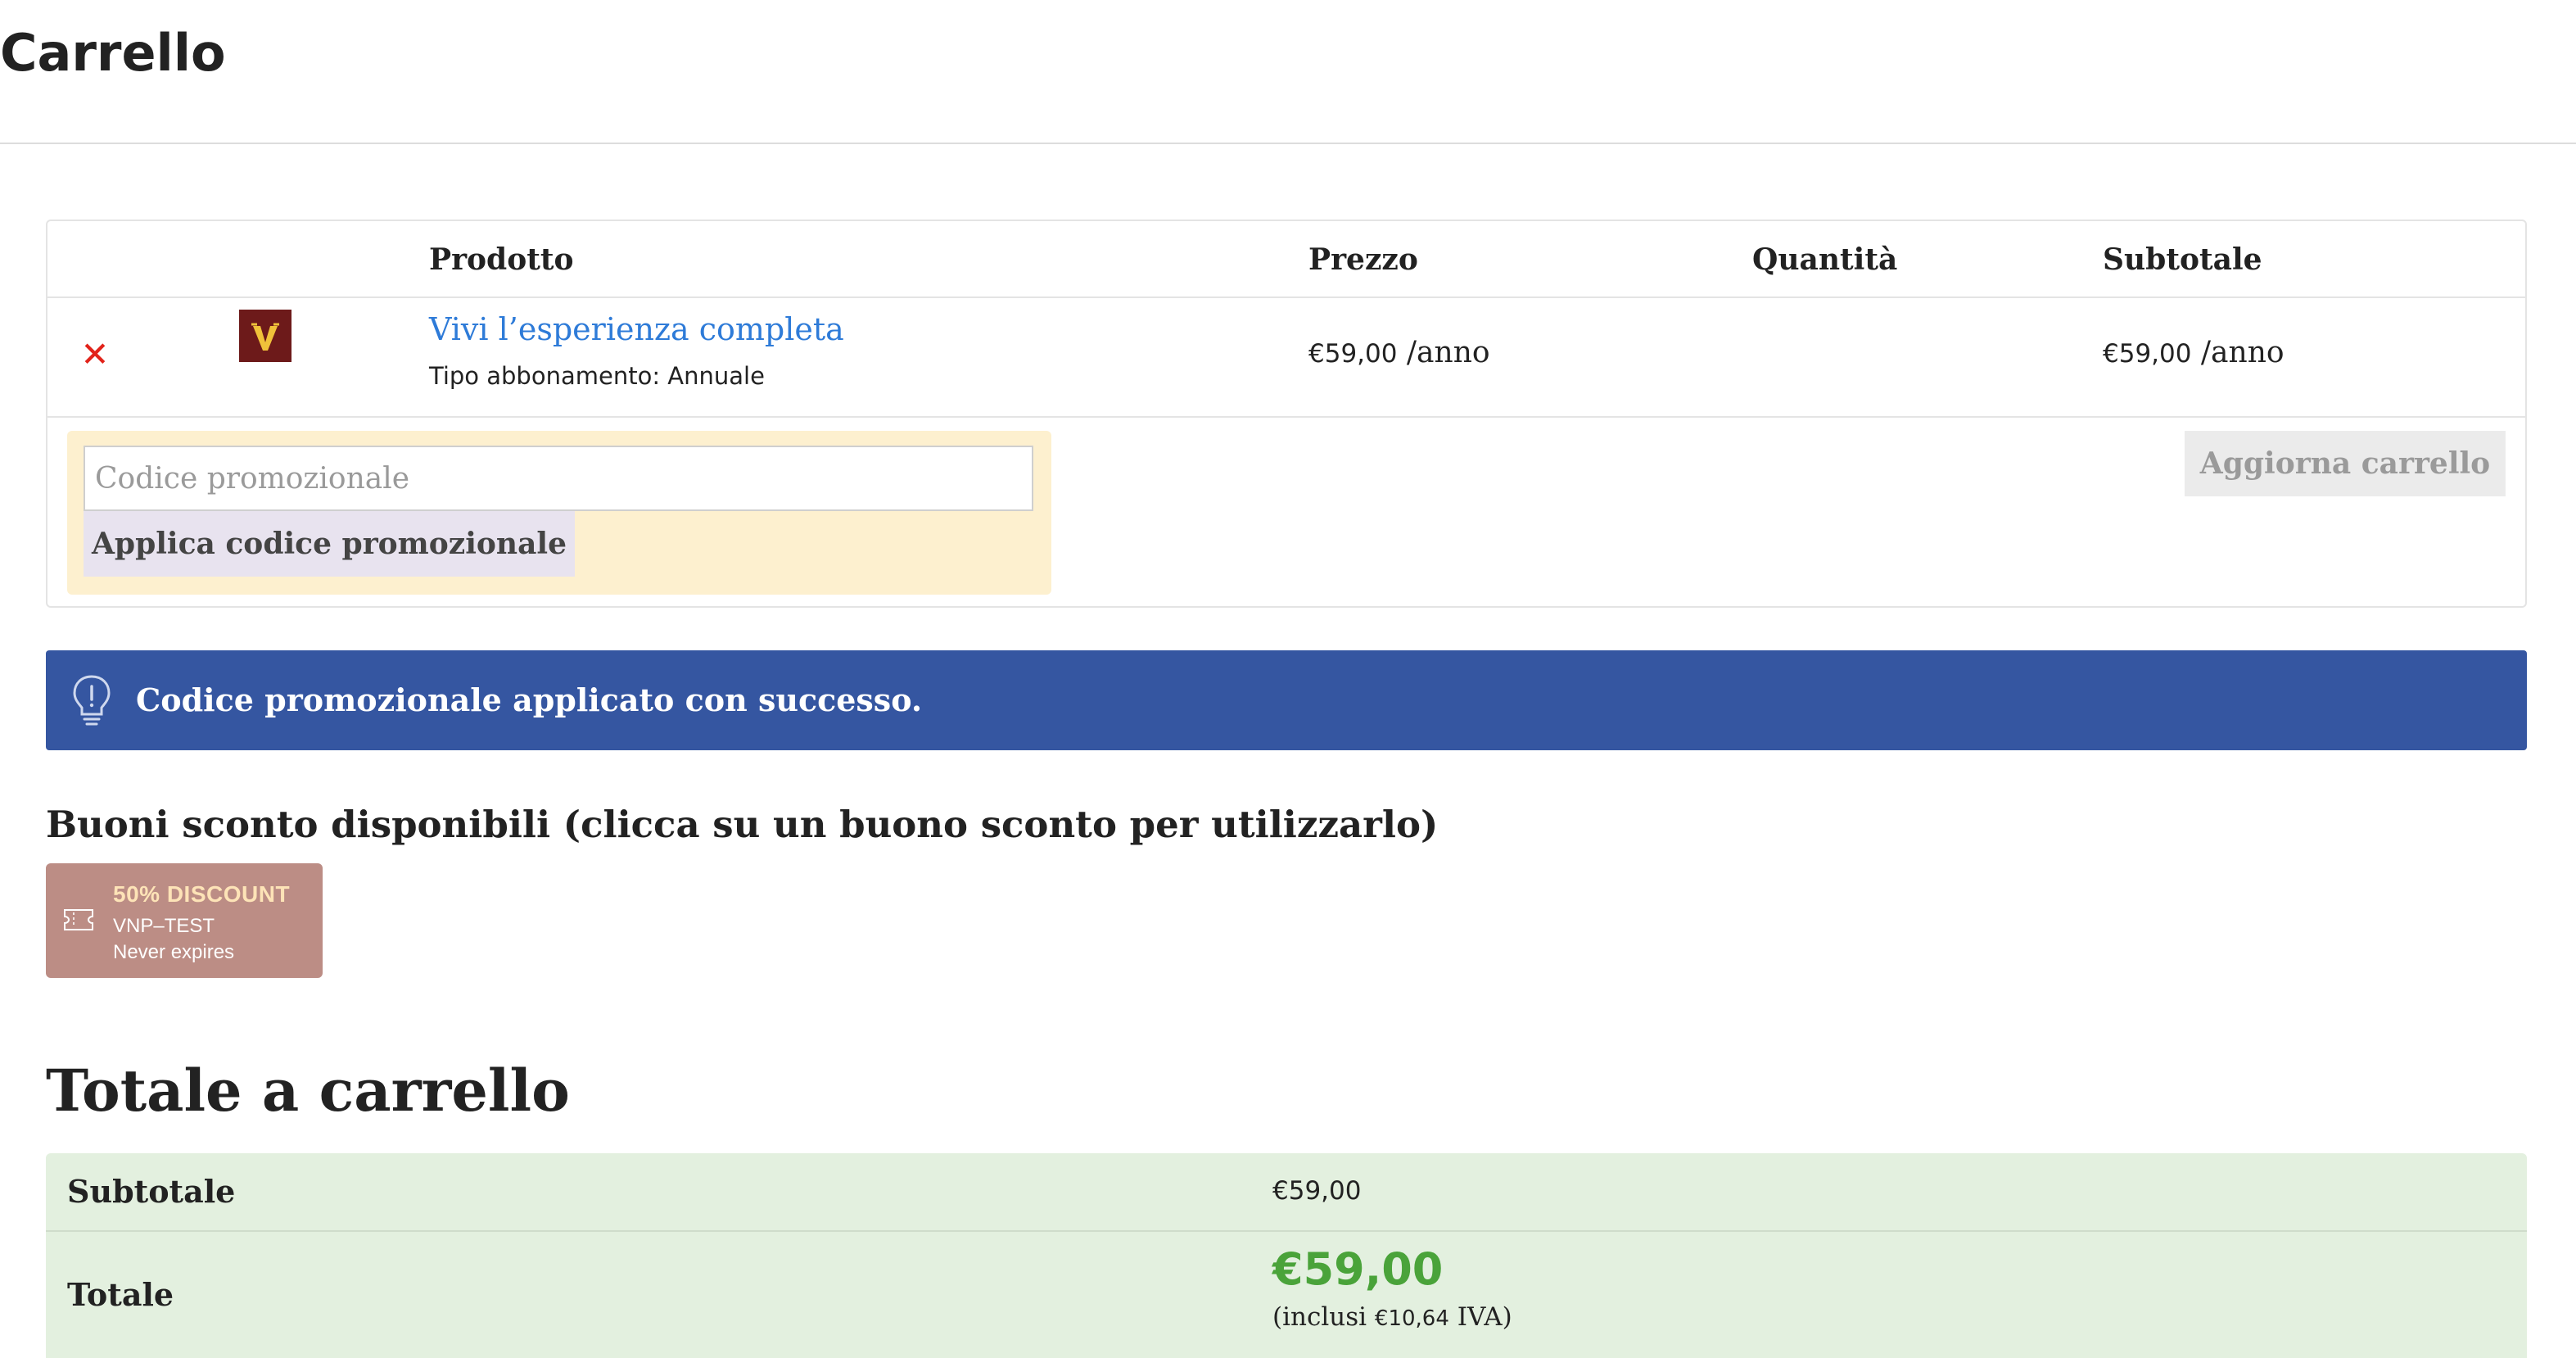 This screenshot has height=1358, width=2576. What do you see at coordinates (1353, 354) in the screenshot?
I see `item-price-amount: €59,00` at bounding box center [1353, 354].